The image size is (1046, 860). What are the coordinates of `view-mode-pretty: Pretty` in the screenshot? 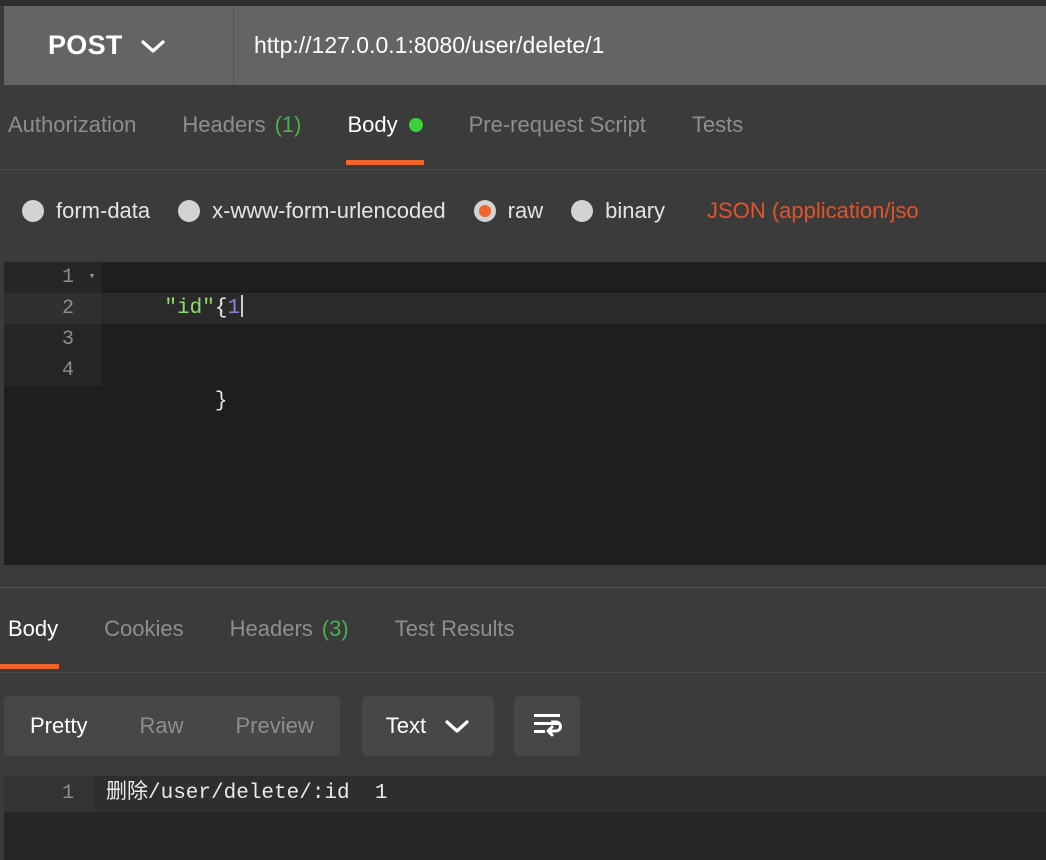 It's located at (58, 726).